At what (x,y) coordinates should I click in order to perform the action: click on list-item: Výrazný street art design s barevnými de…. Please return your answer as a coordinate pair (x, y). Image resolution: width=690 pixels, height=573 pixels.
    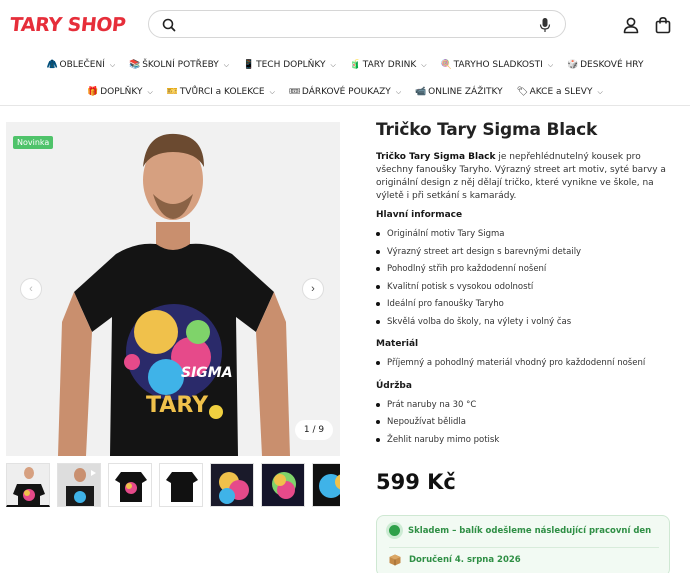
    Looking at the image, I should click on (526, 255).